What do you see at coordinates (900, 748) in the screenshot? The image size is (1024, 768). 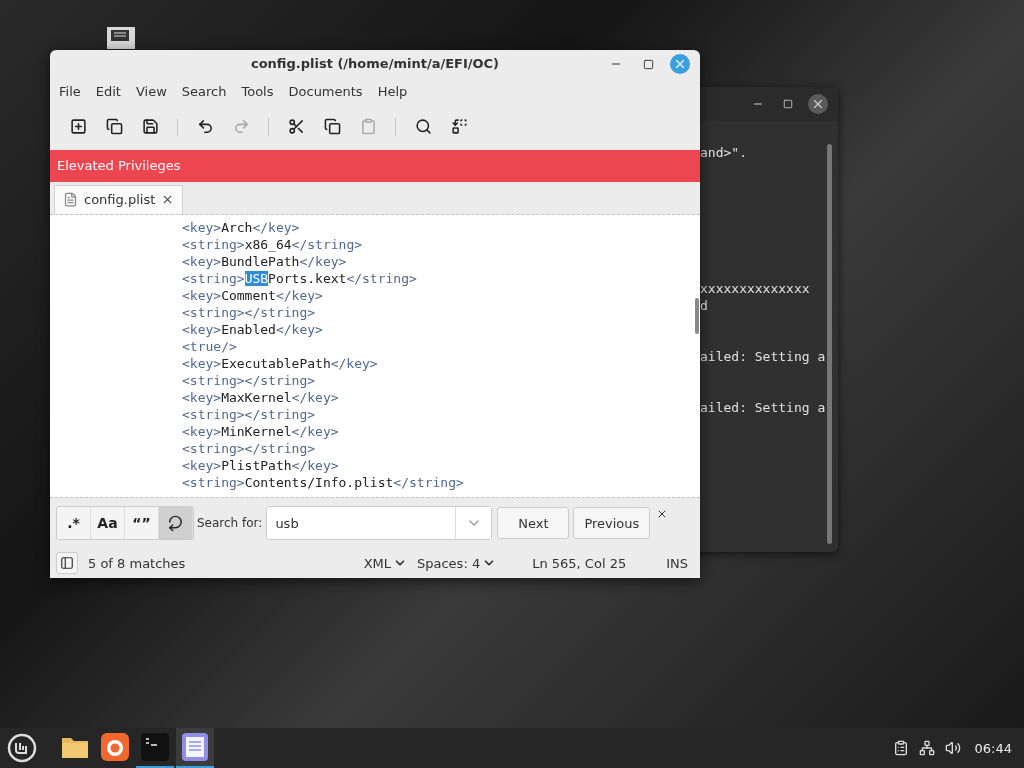 I see `clipboard-icon` at bounding box center [900, 748].